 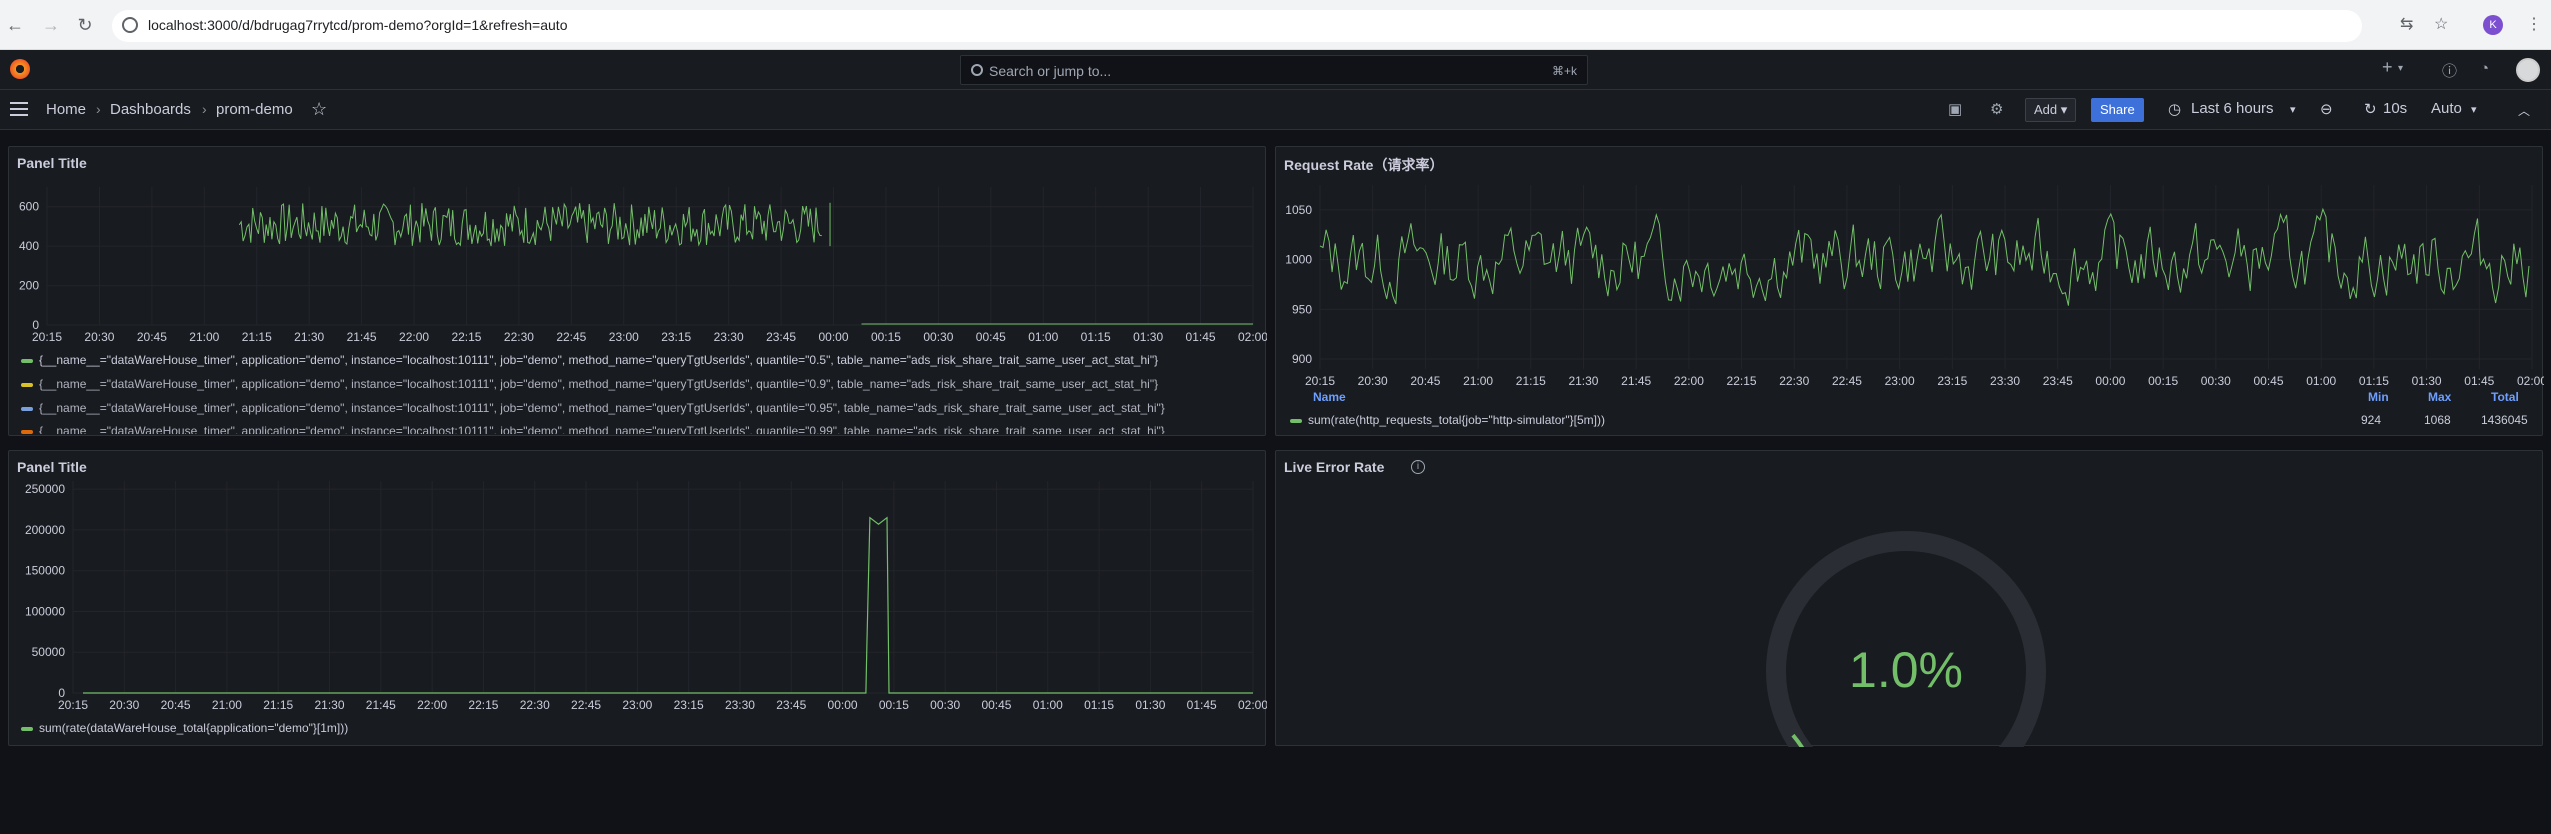 What do you see at coordinates (45, 489) in the screenshot?
I see `y-tick-label: 250000` at bounding box center [45, 489].